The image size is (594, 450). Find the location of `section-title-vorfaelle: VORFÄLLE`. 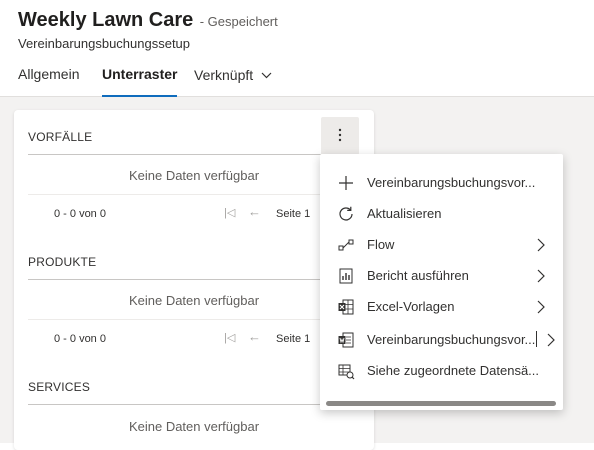

section-title-vorfaelle: VORFÄLLE is located at coordinates (60, 137).